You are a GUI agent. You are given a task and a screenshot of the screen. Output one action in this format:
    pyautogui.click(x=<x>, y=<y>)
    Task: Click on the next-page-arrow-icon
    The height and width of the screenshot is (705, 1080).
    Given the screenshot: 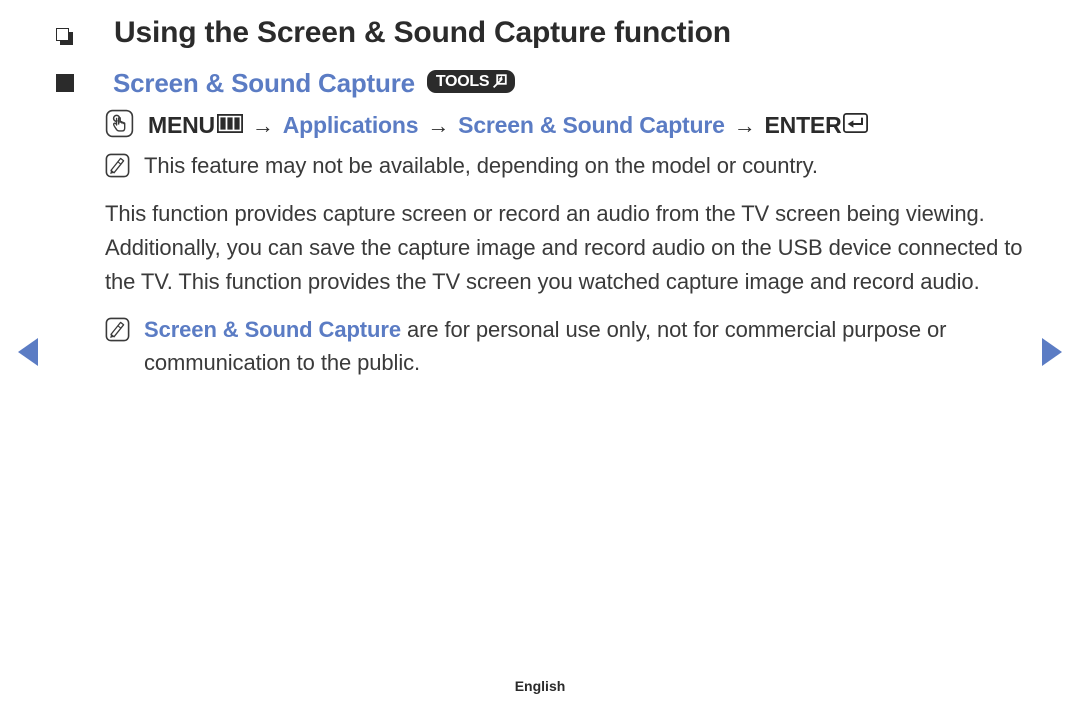 What is the action you would take?
    pyautogui.click(x=1052, y=352)
    